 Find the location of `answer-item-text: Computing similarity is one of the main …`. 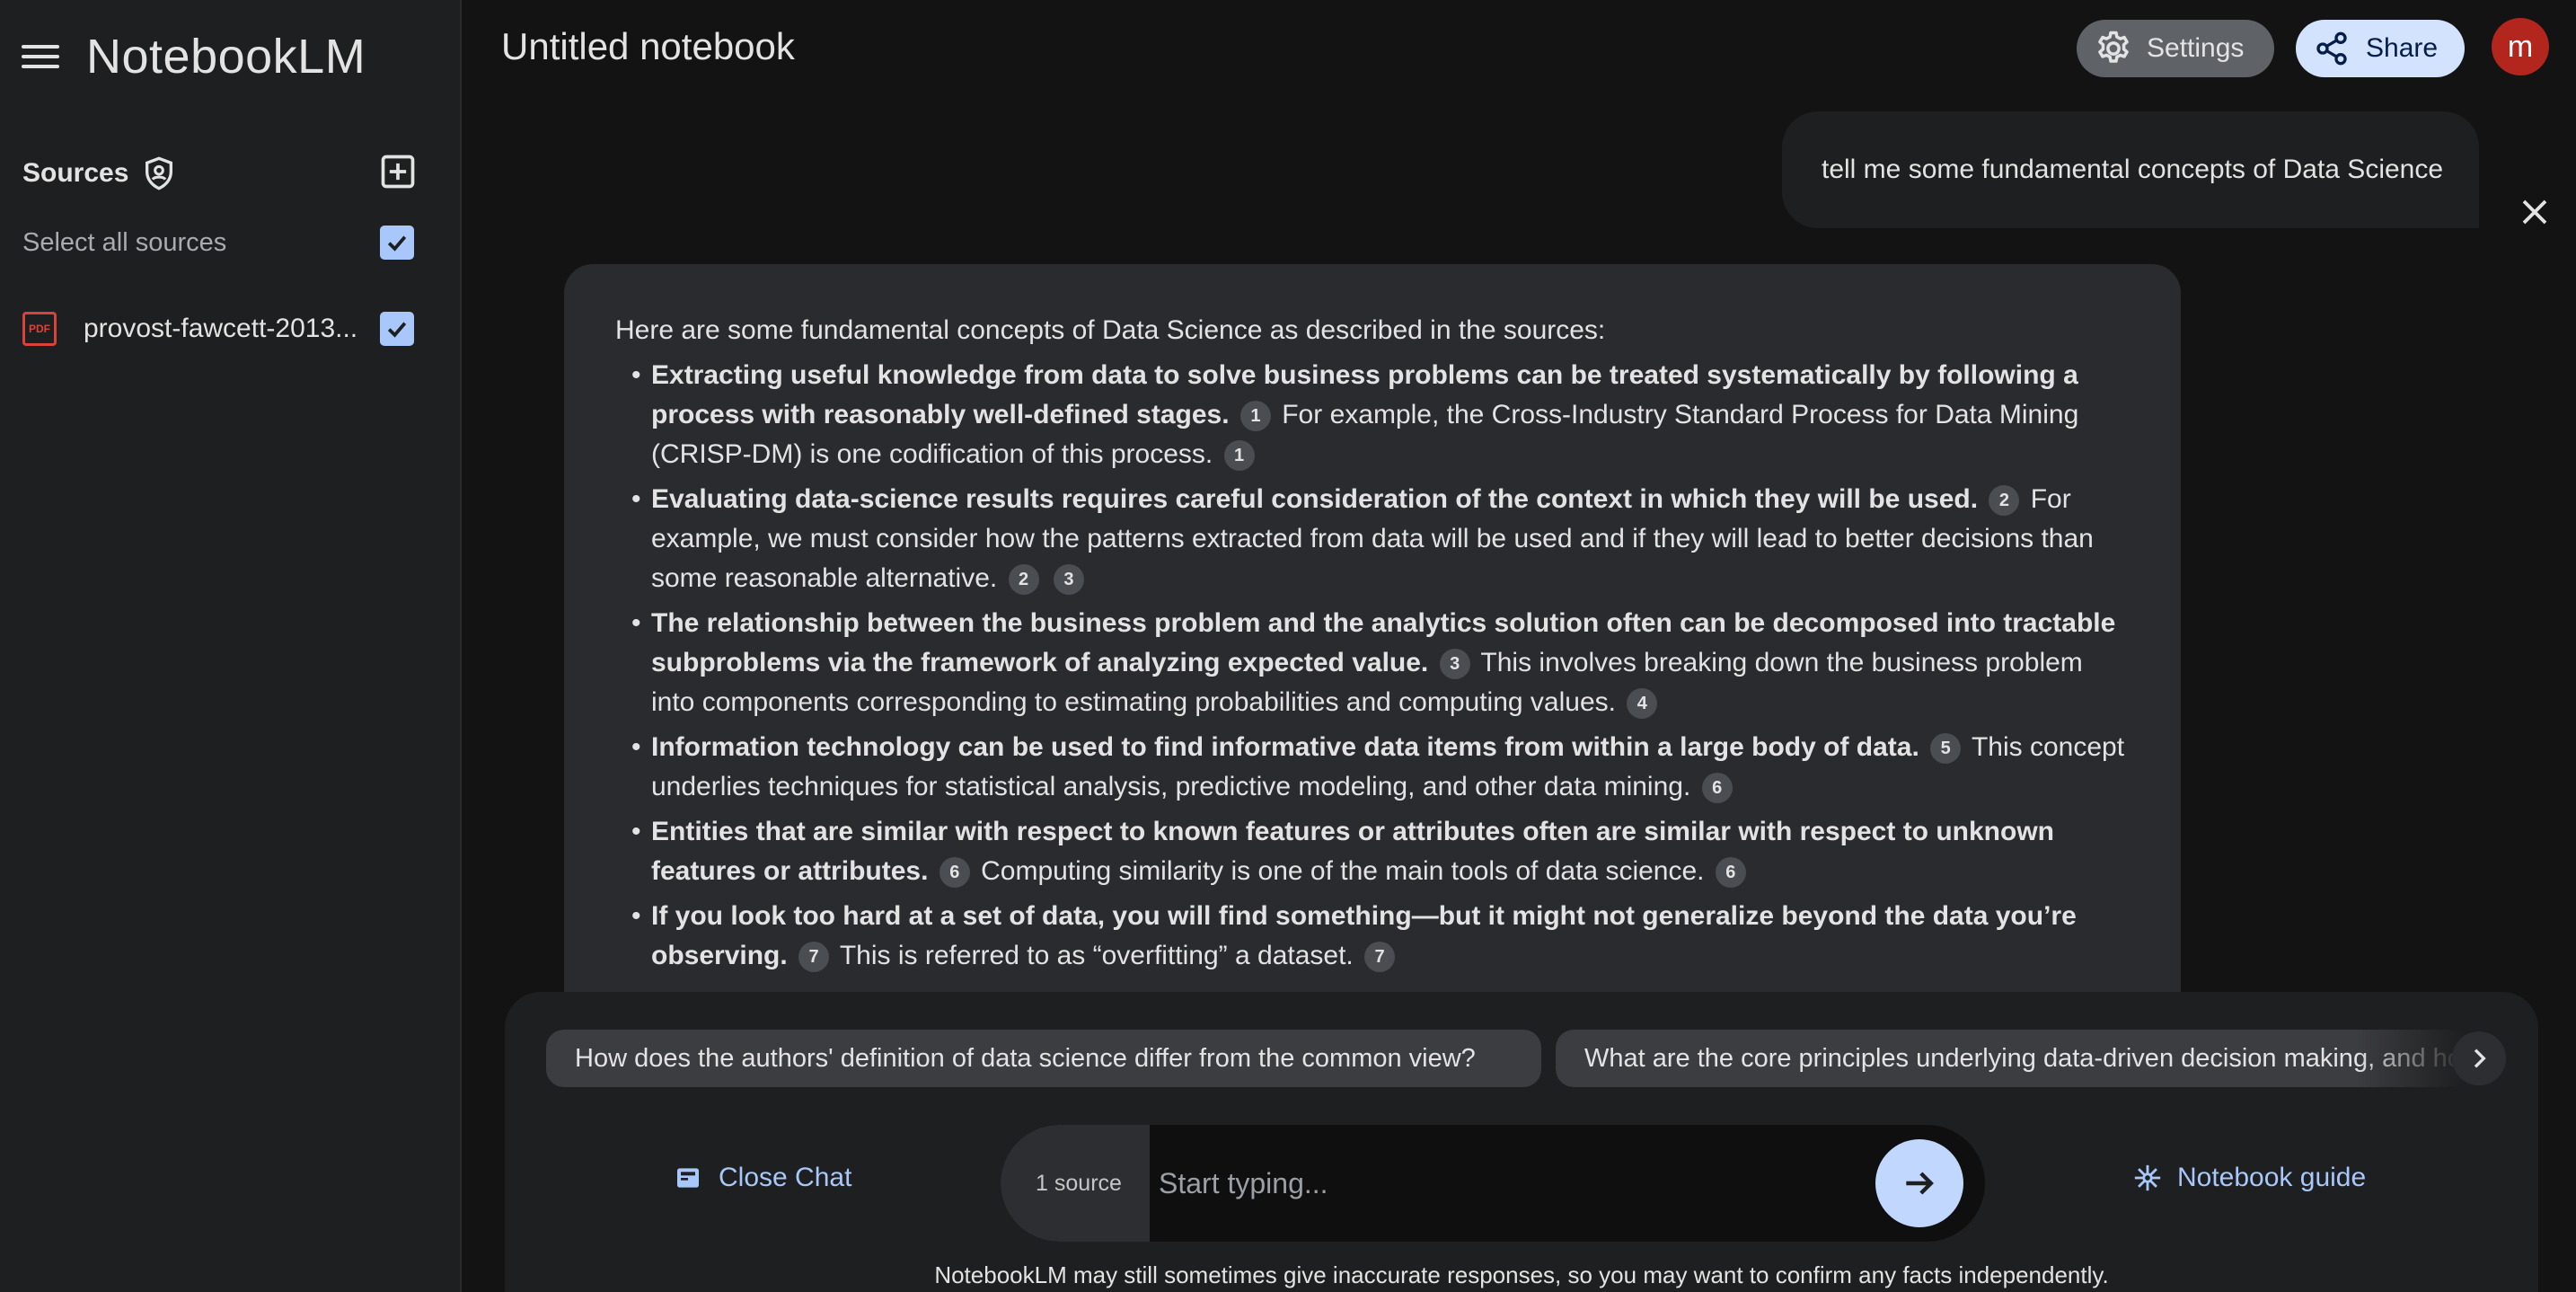

answer-item-text: Computing similarity is one of the main … is located at coordinates (1343, 871).